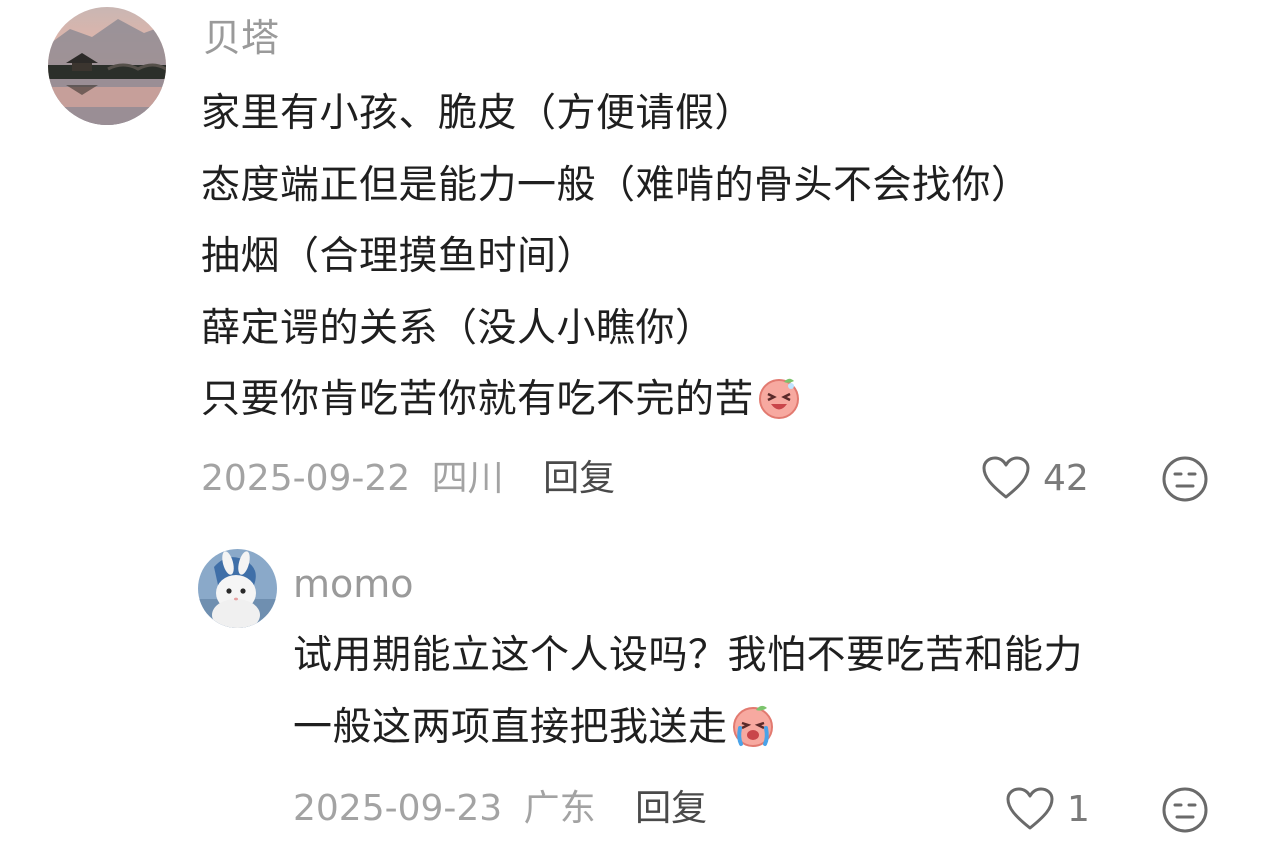 Image resolution: width=1280 pixels, height=853 pixels. What do you see at coordinates (1066, 478) in the screenshot?
I see `like-count: 42` at bounding box center [1066, 478].